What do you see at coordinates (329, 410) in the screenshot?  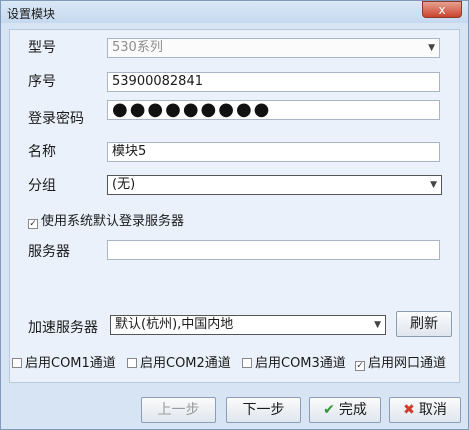 I see `check-icon: ✔` at bounding box center [329, 410].